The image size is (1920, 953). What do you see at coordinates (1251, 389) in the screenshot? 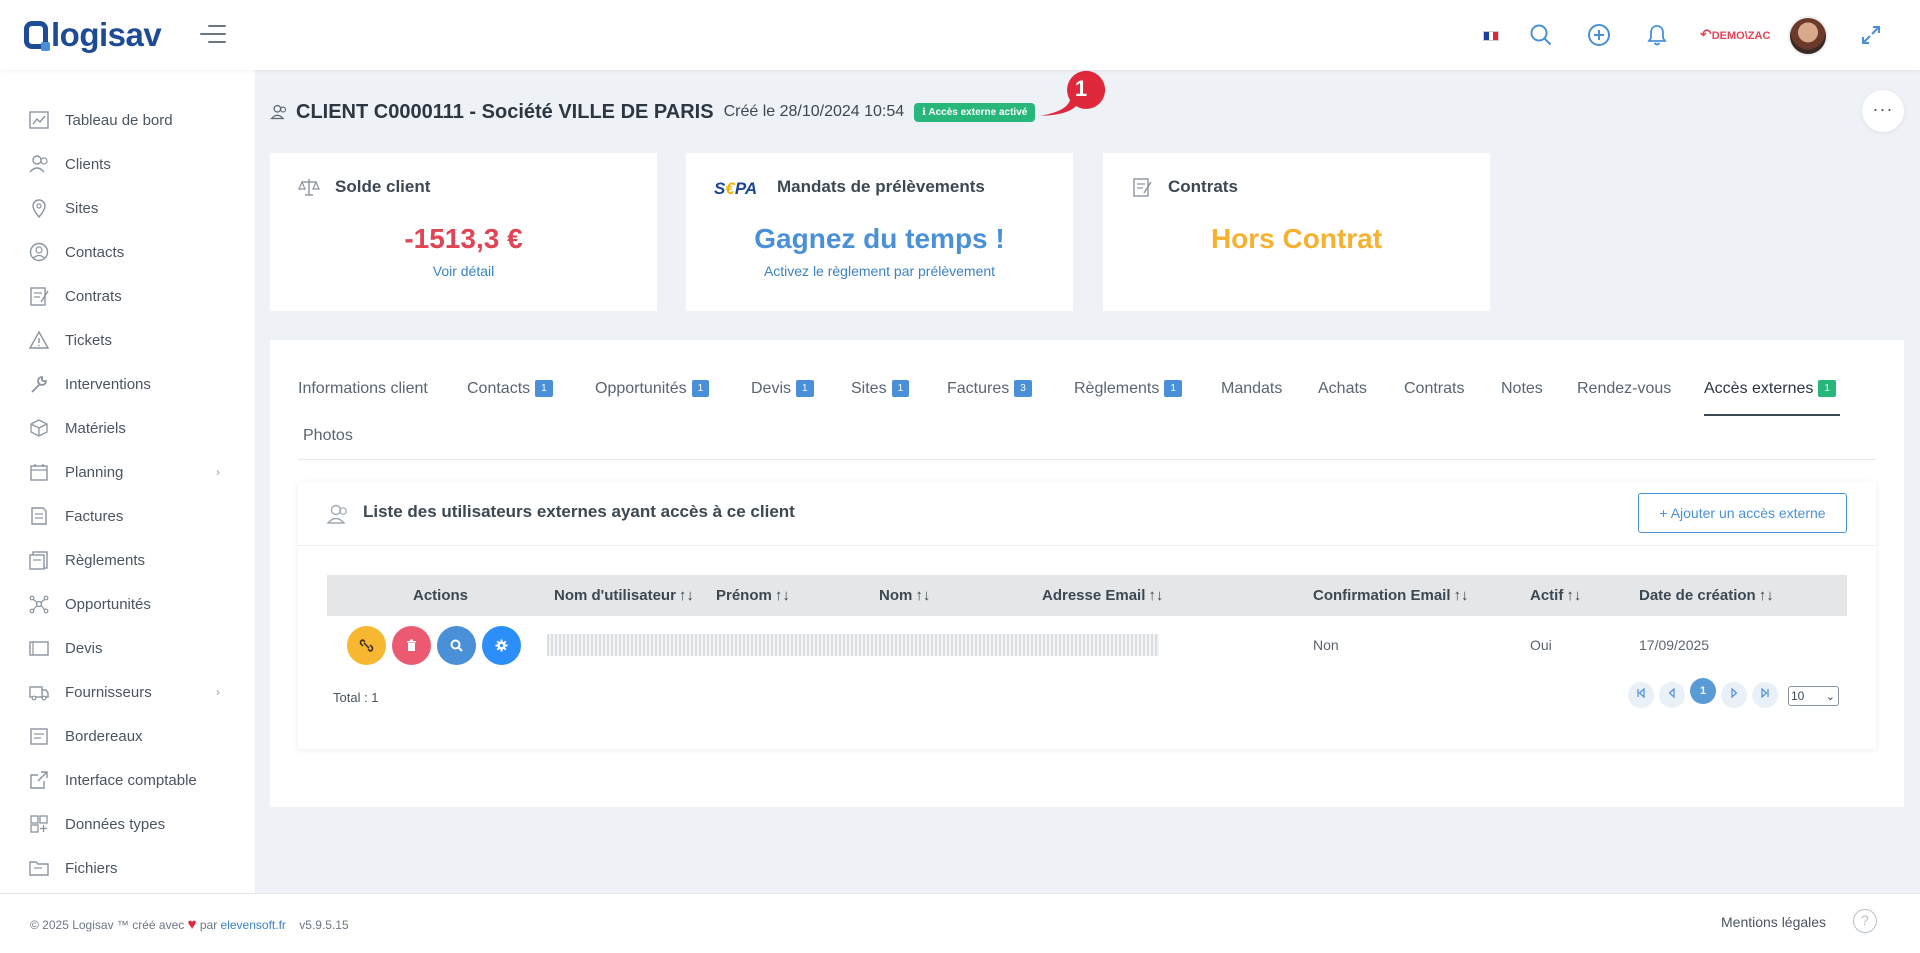
I see `tab-mandats: Mandats` at bounding box center [1251, 389].